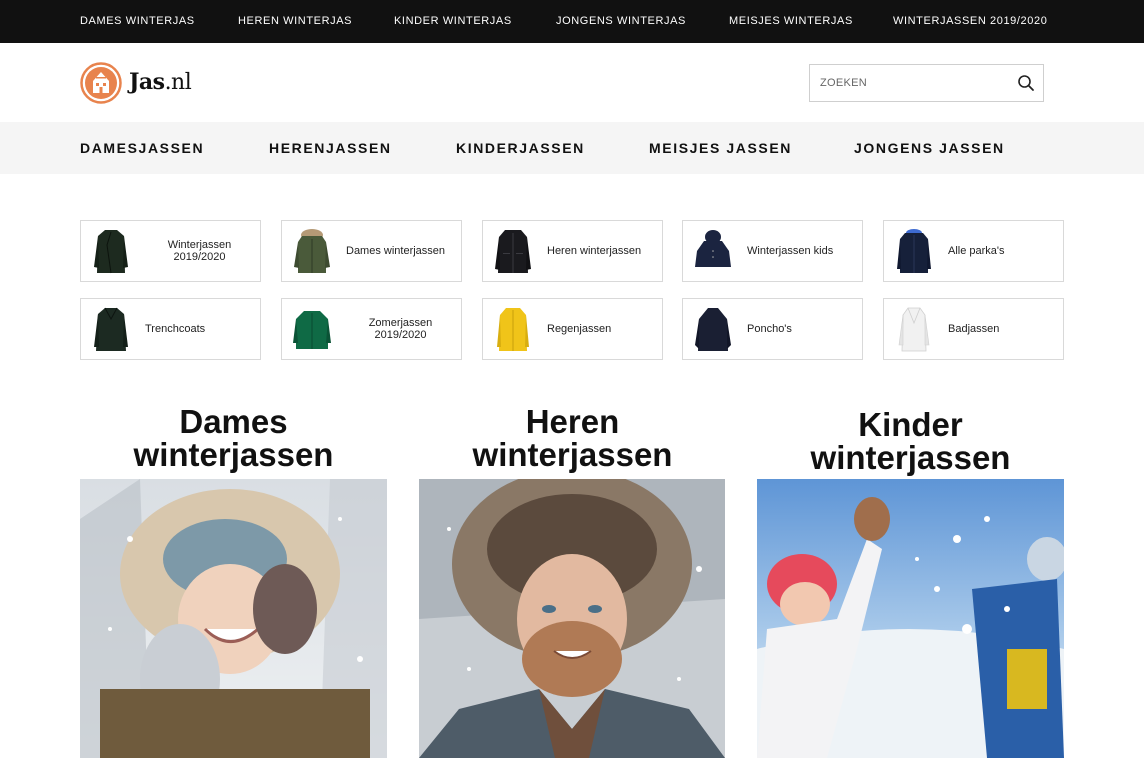 Image resolution: width=1144 pixels, height=758 pixels. What do you see at coordinates (111, 329) in the screenshot?
I see `trenchcoat-icon` at bounding box center [111, 329].